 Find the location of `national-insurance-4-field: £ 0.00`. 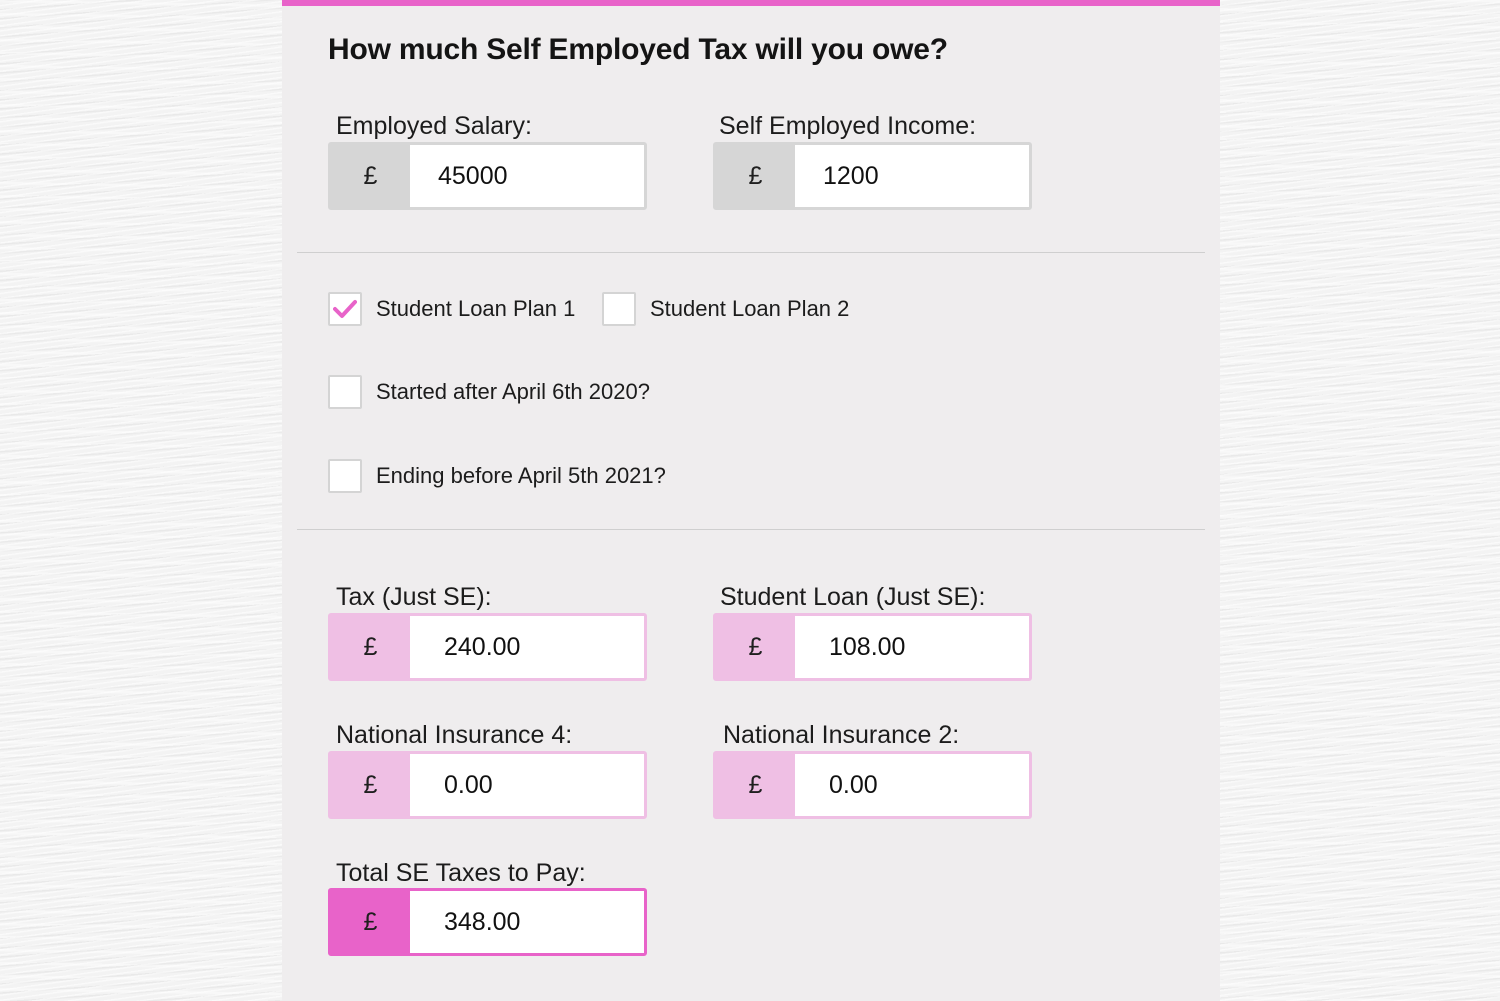

national-insurance-4-field: £ 0.00 is located at coordinates (487, 785).